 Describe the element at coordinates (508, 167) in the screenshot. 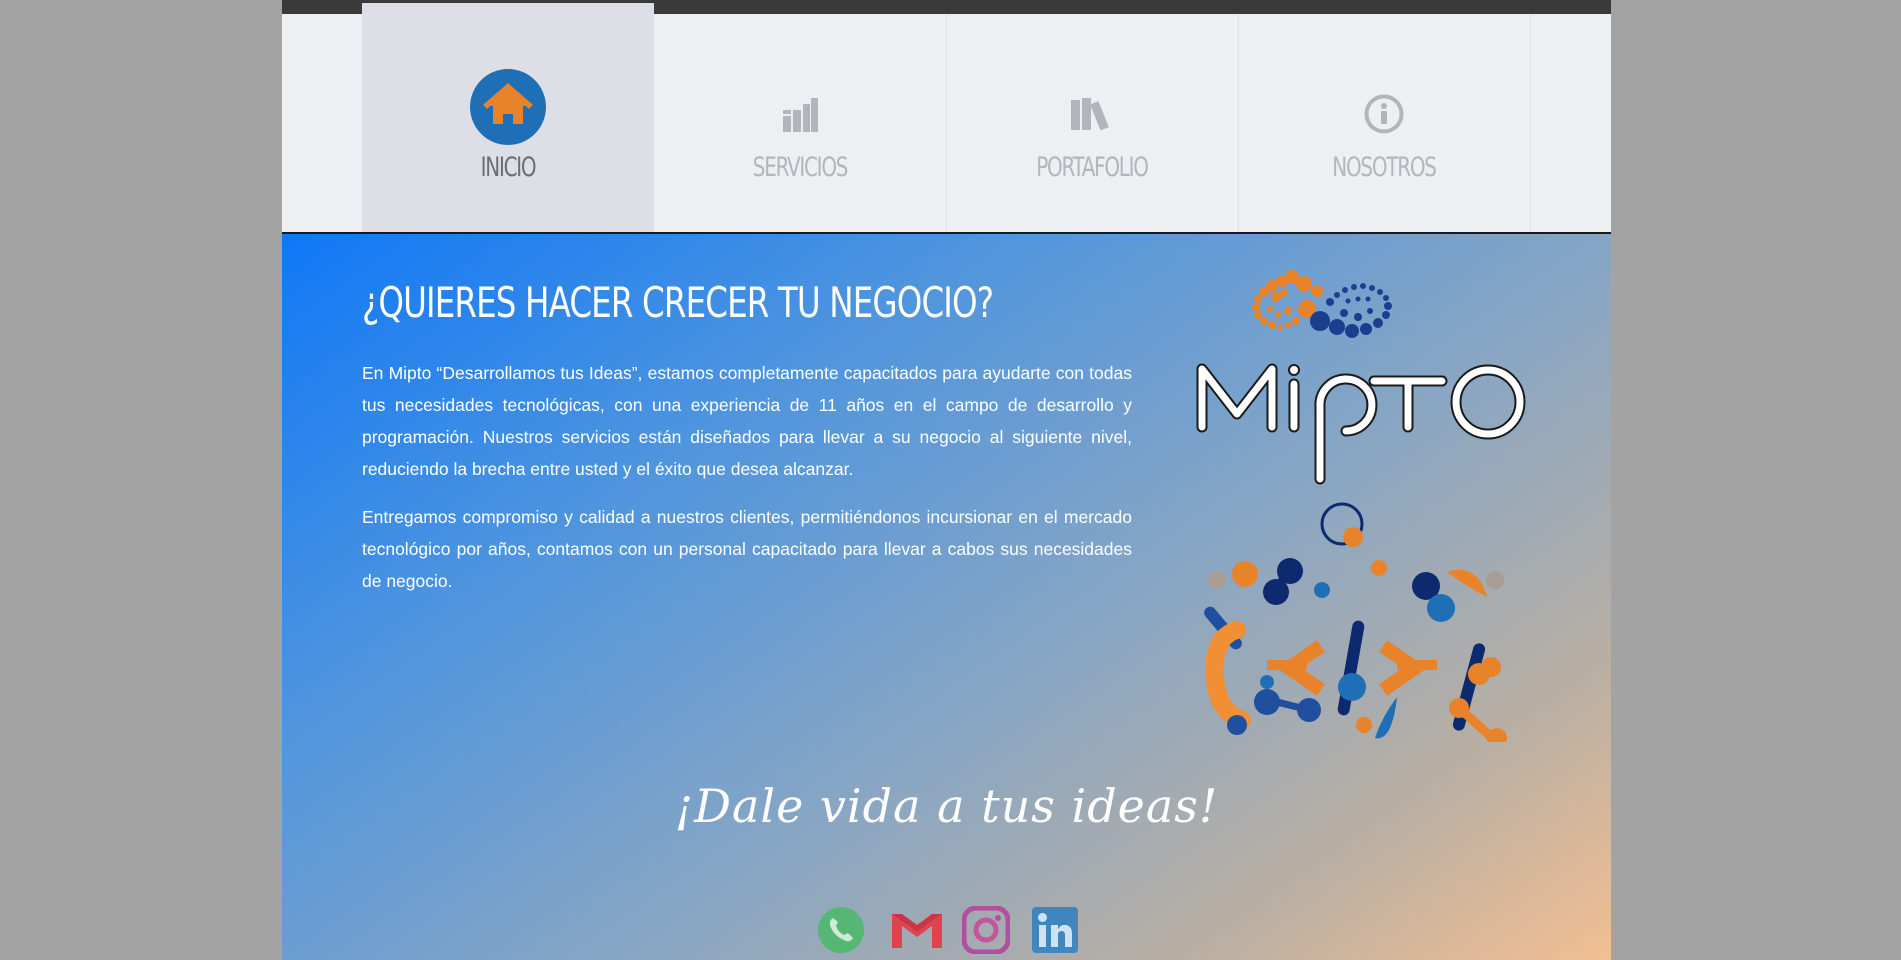

I see `nav-label: INICIO` at that location.